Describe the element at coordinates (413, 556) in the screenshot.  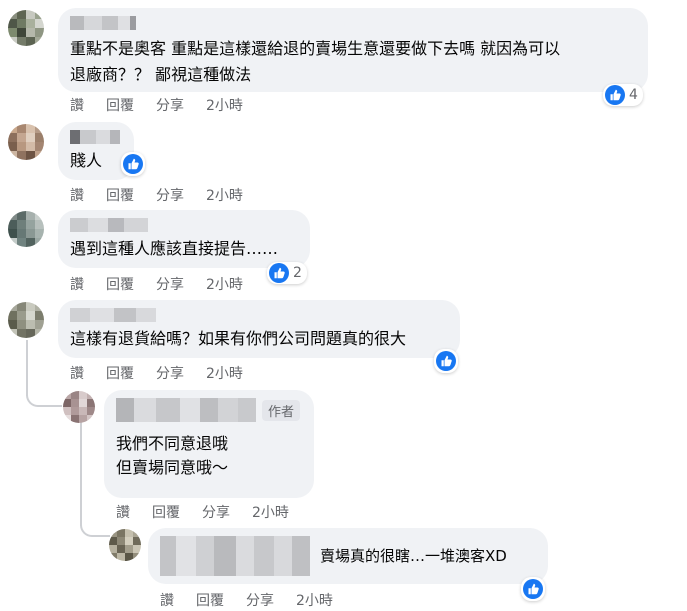
I see `reply-text: 賣場真的很瞎…一堆澳客XD` at that location.